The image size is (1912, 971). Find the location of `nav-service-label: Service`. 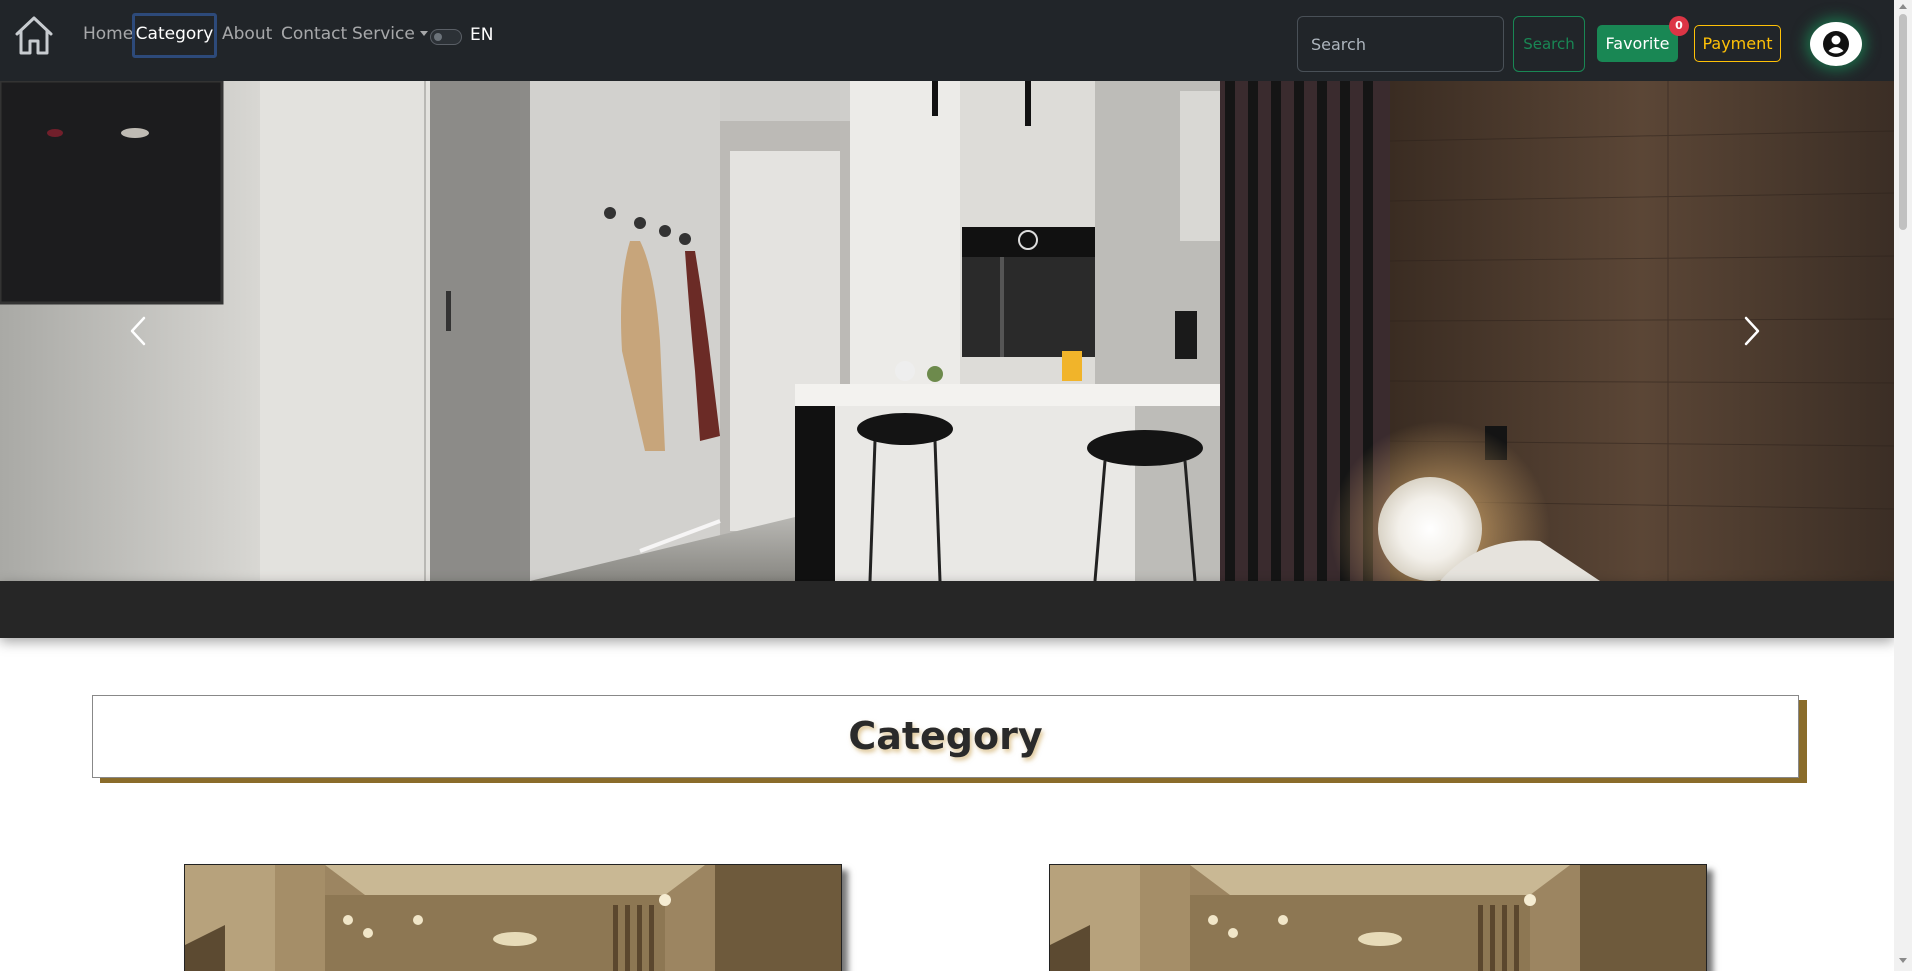

nav-service-label: Service is located at coordinates (383, 34).